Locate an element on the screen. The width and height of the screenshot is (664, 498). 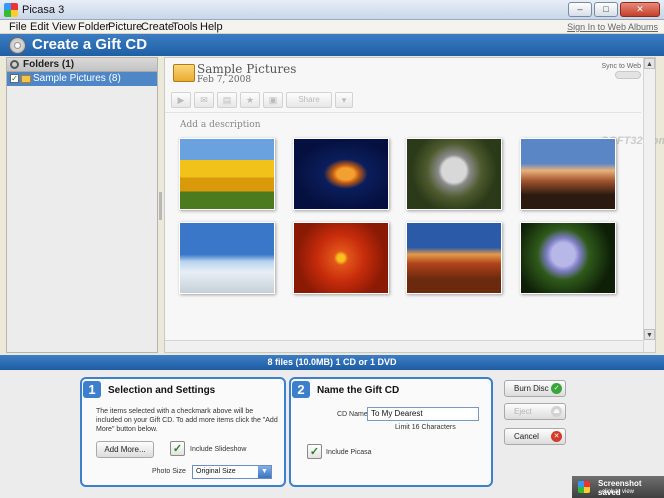
koala-photo is located at coordinates (454, 174).